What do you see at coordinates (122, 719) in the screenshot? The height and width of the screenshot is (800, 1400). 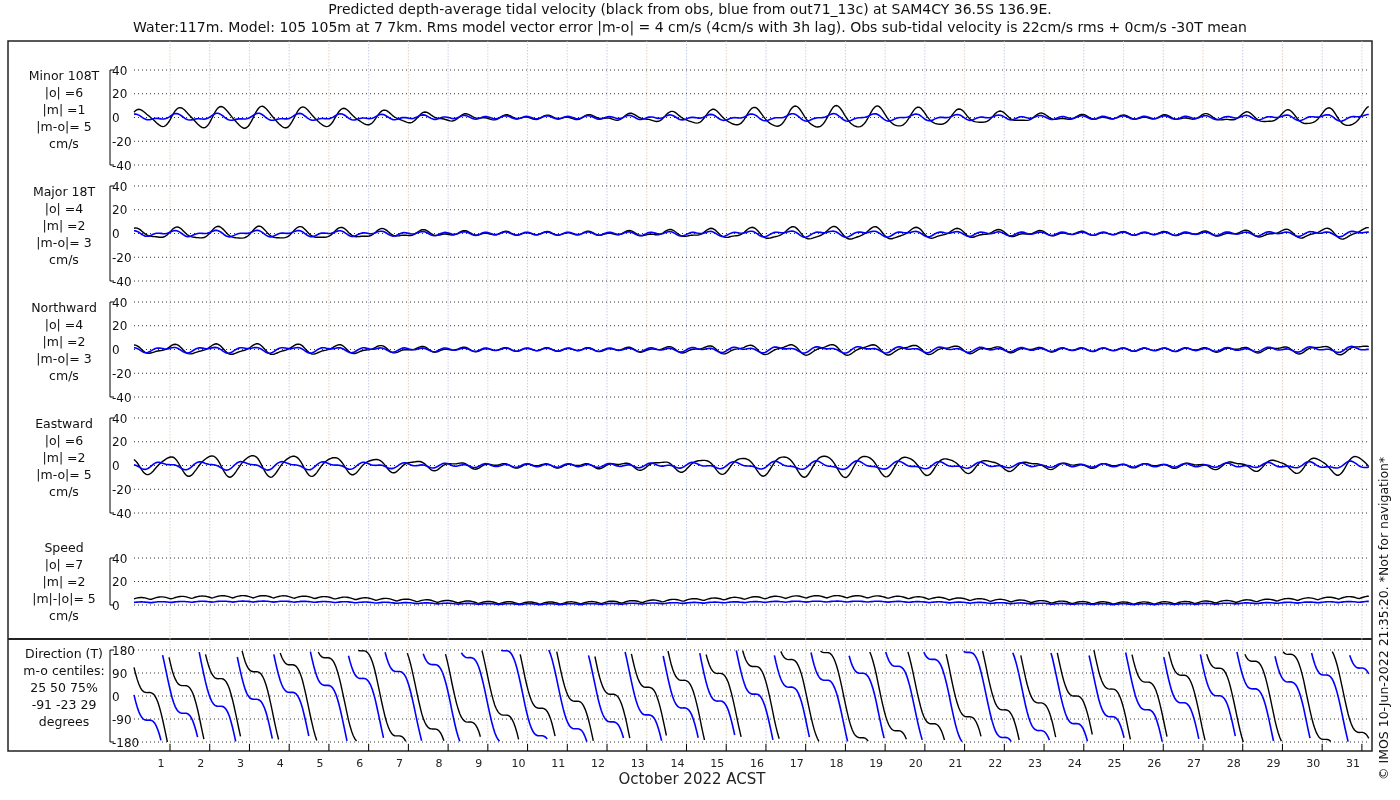 I see `axis-tick-label: -90` at bounding box center [122, 719].